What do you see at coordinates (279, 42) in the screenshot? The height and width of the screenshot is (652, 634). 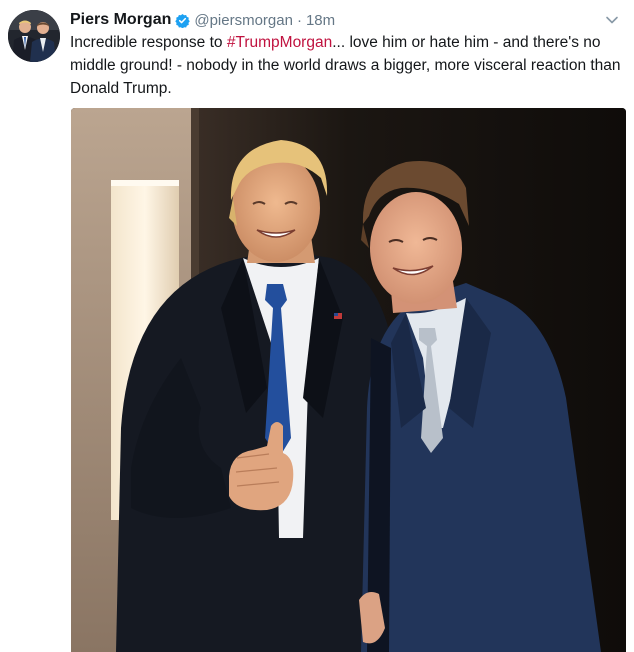 I see `hashtag-link: #TrumpMorgan` at bounding box center [279, 42].